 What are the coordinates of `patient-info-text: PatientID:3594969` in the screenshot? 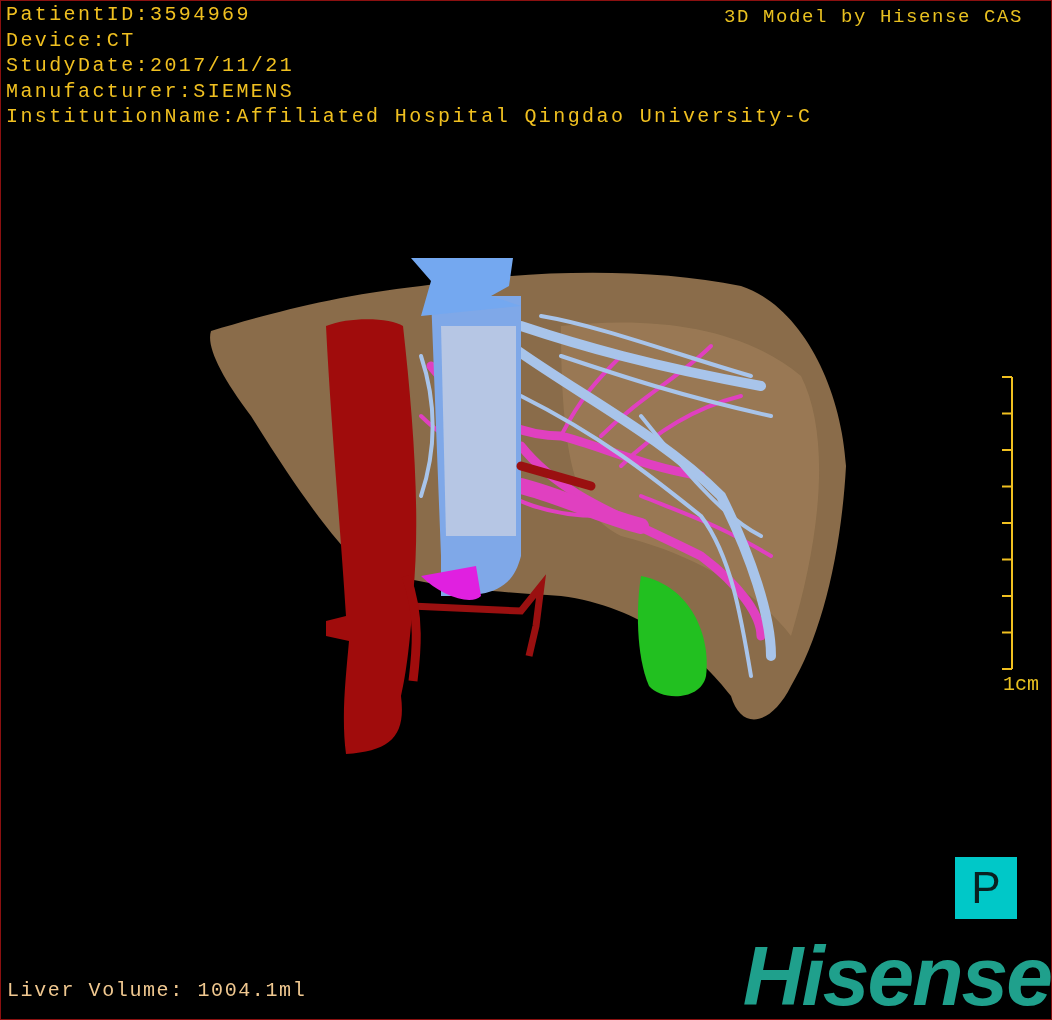 It's located at (128, 15).